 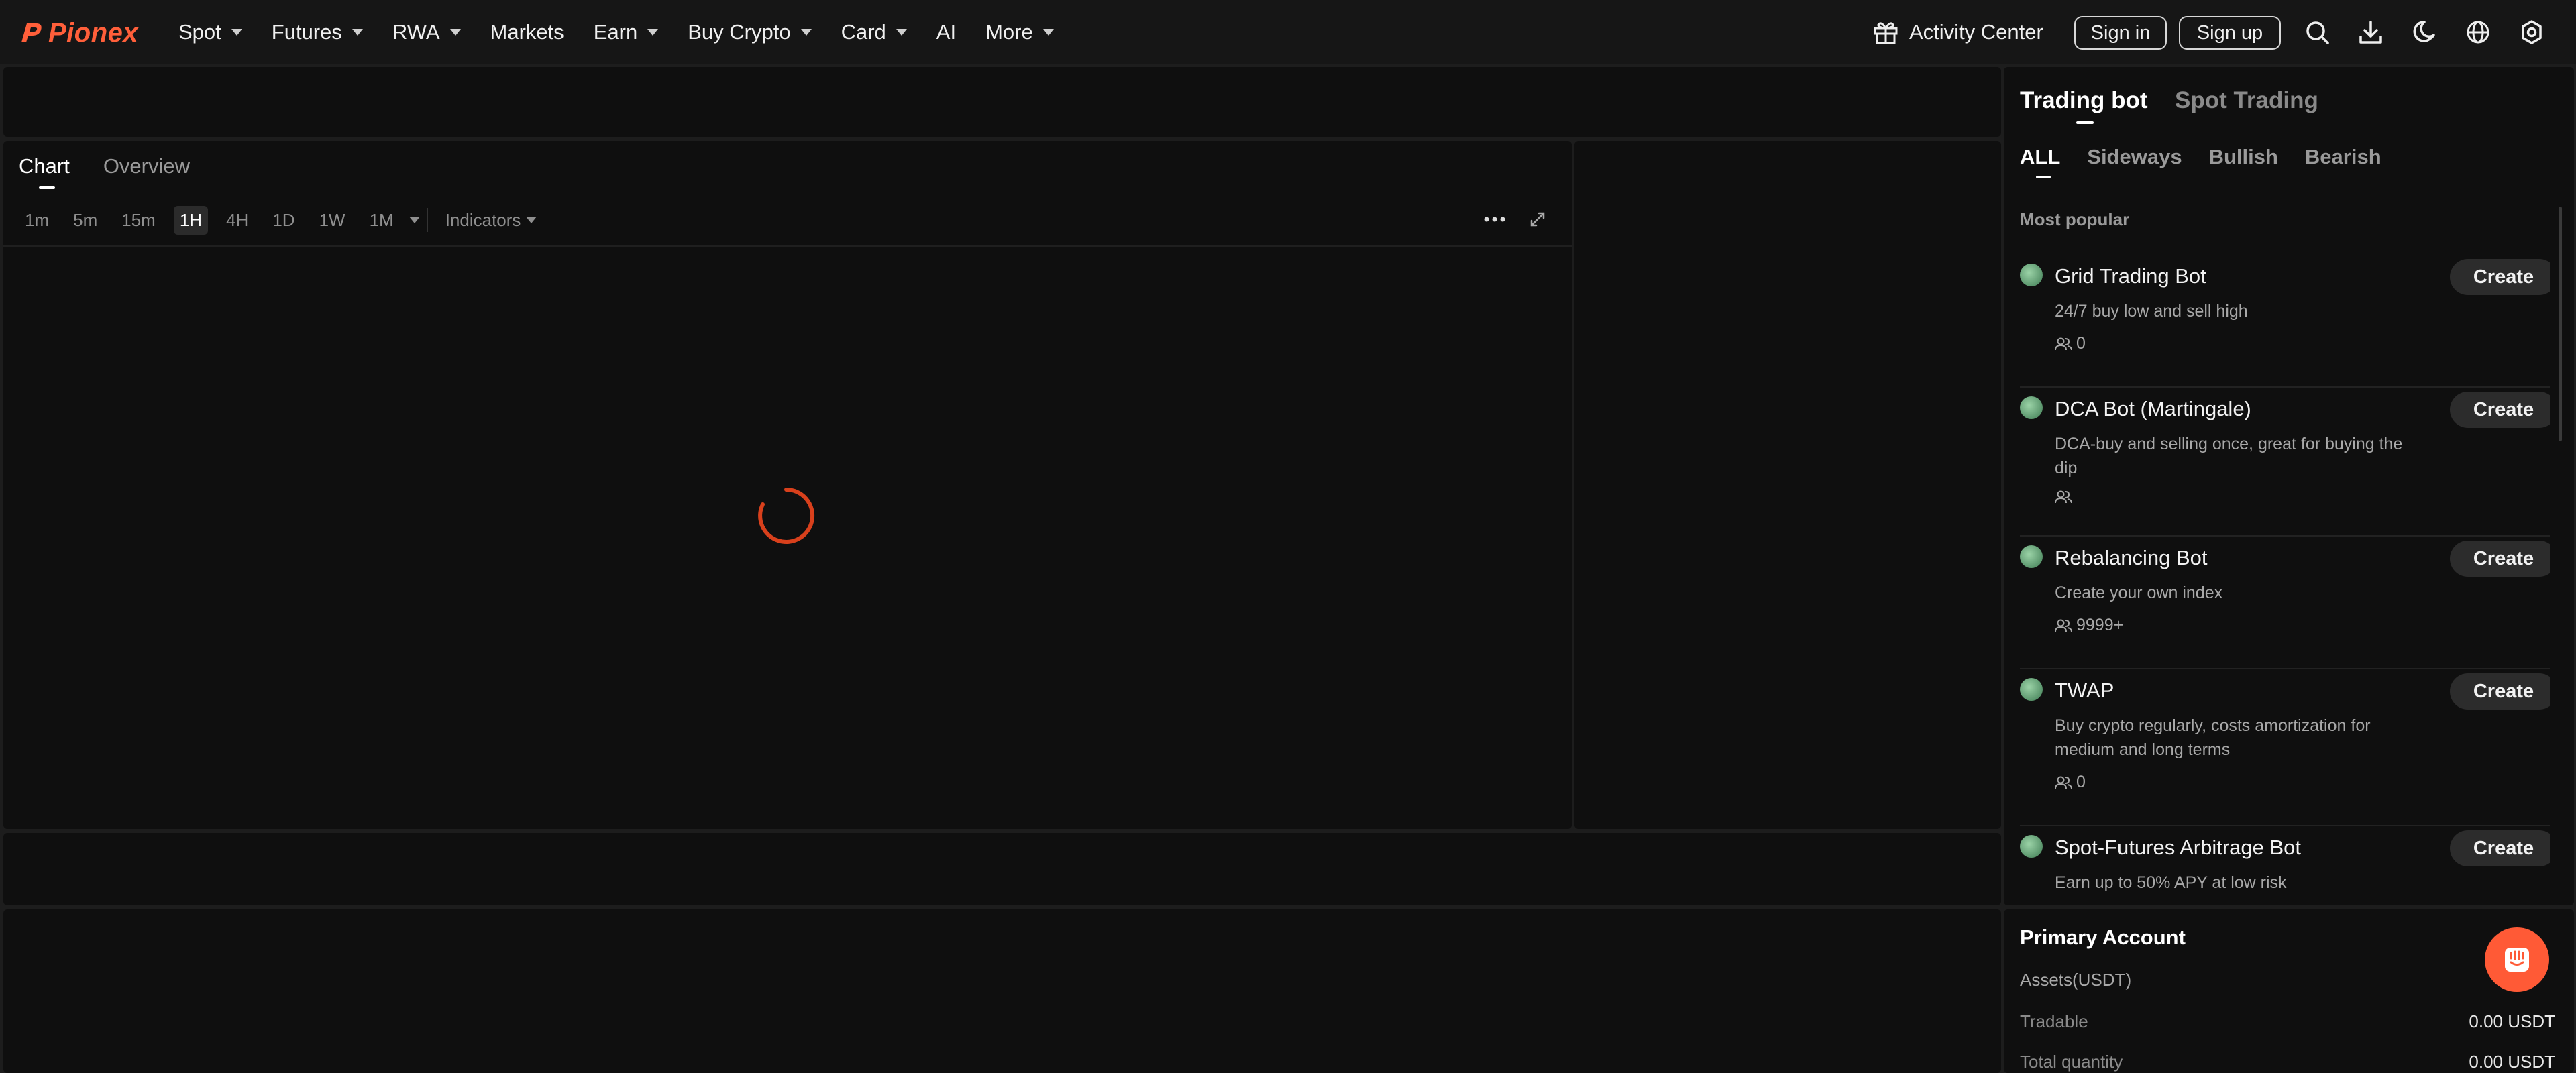 I want to click on interval-4h: 4H, so click(x=237, y=220).